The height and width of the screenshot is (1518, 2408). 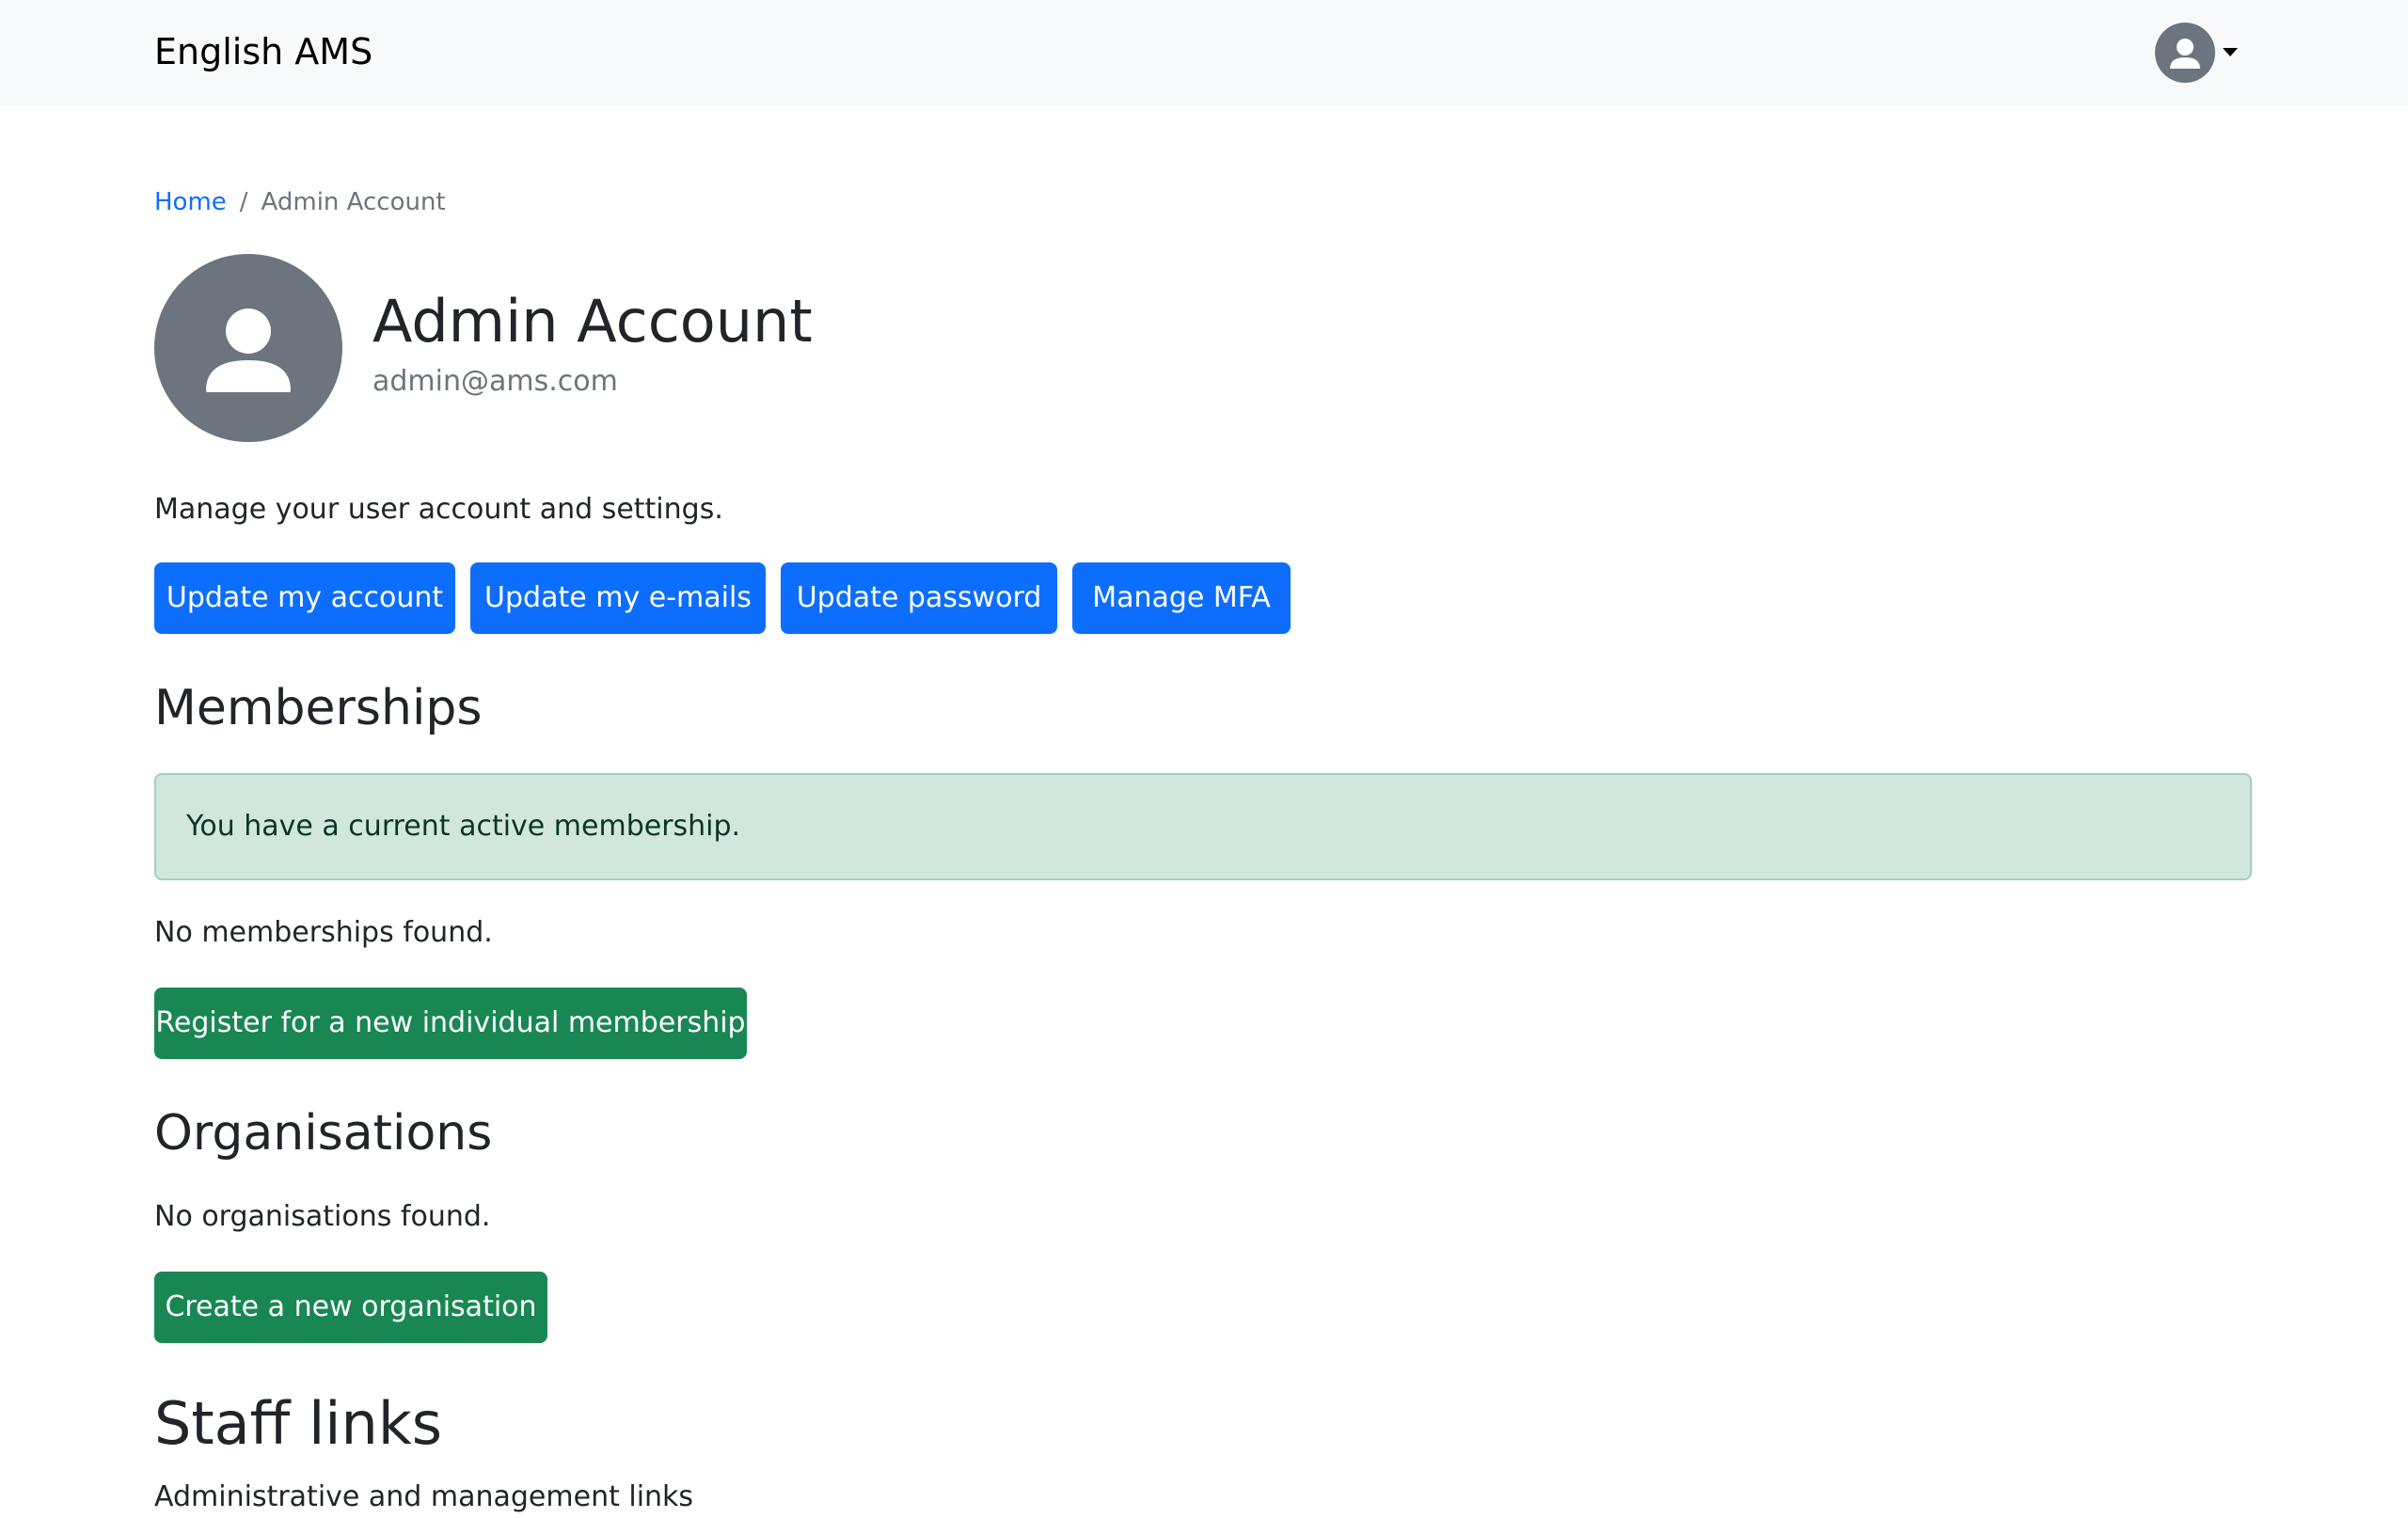 I want to click on user-menu-toggle, so click(x=2197, y=53).